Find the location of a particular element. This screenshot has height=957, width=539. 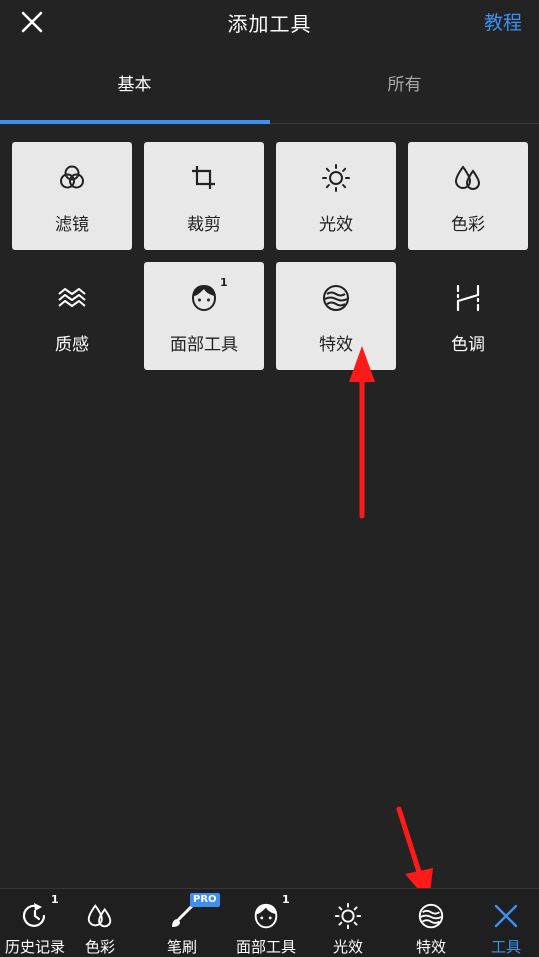

tool-filter: 滤镜 is located at coordinates (72, 196).